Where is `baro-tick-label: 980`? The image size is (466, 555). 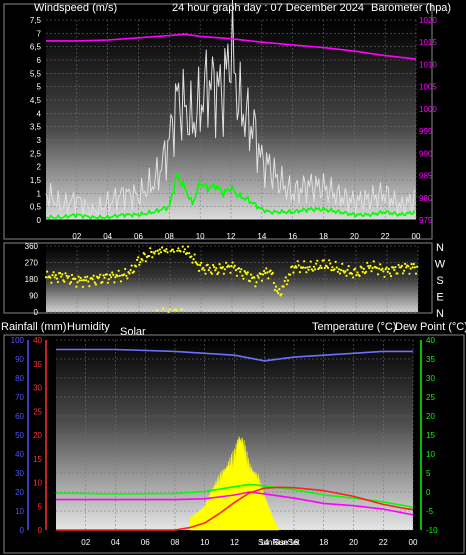 baro-tick-label: 980 is located at coordinates (426, 198).